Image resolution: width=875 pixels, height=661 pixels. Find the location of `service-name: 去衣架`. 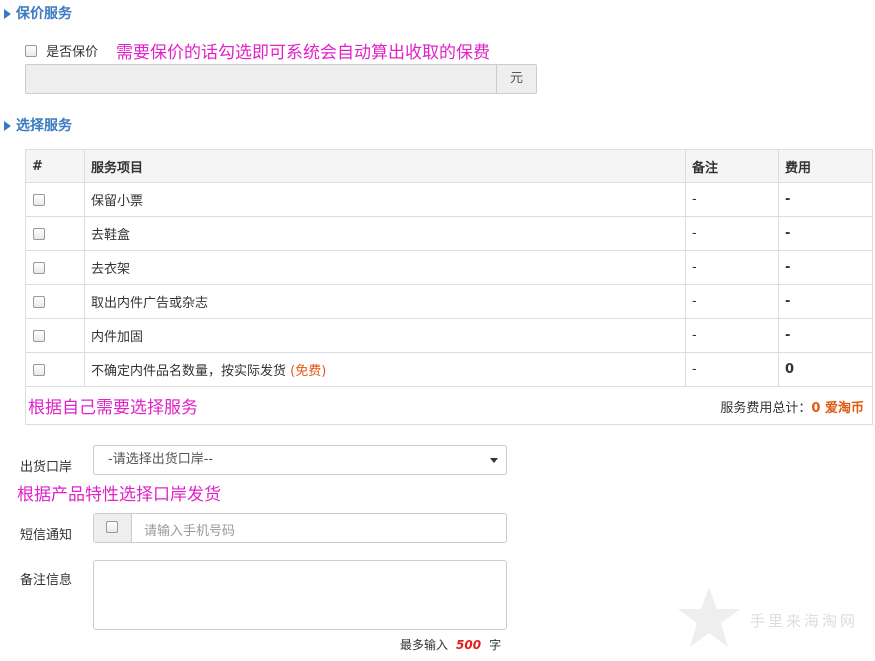

service-name: 去衣架 is located at coordinates (385, 267).